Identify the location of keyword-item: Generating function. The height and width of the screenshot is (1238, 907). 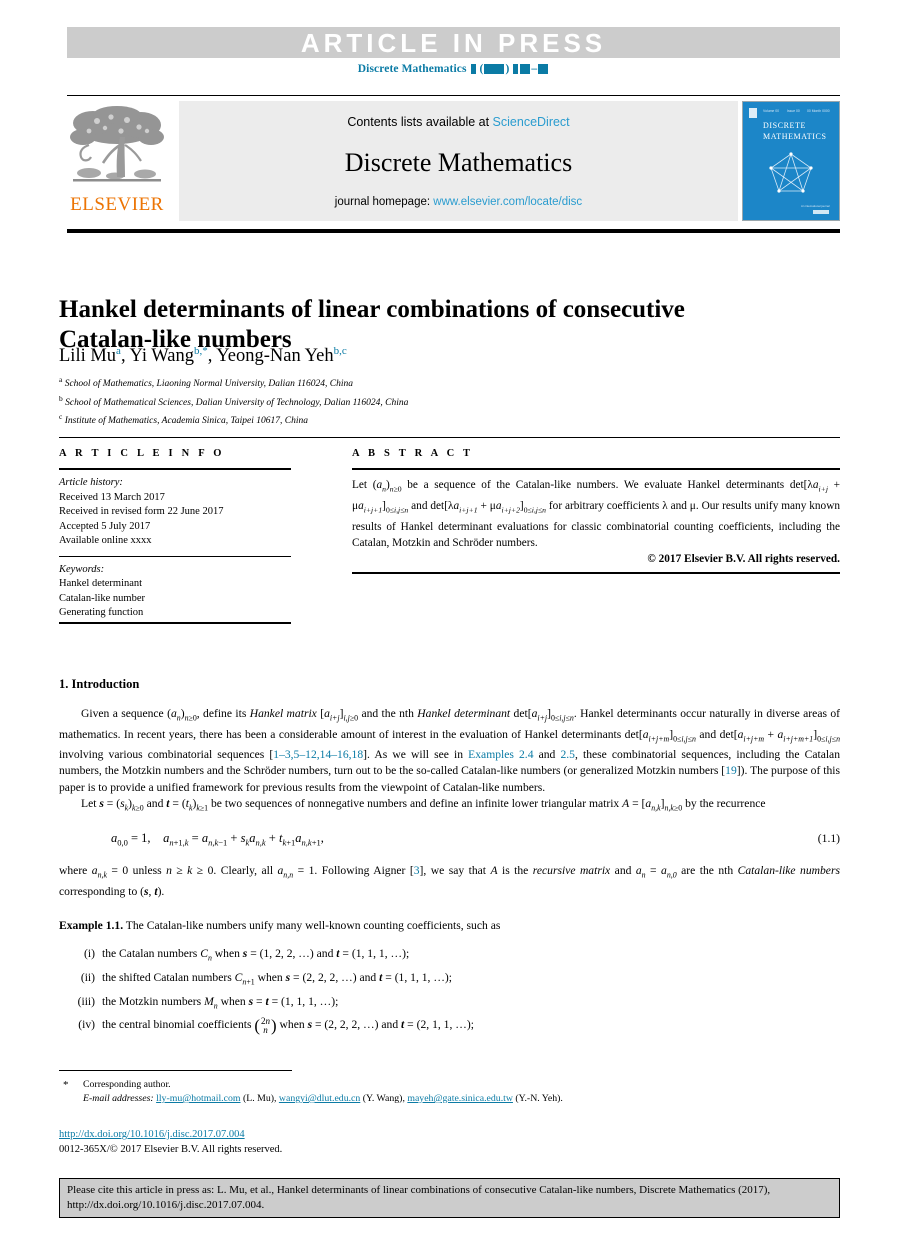
(101, 612).